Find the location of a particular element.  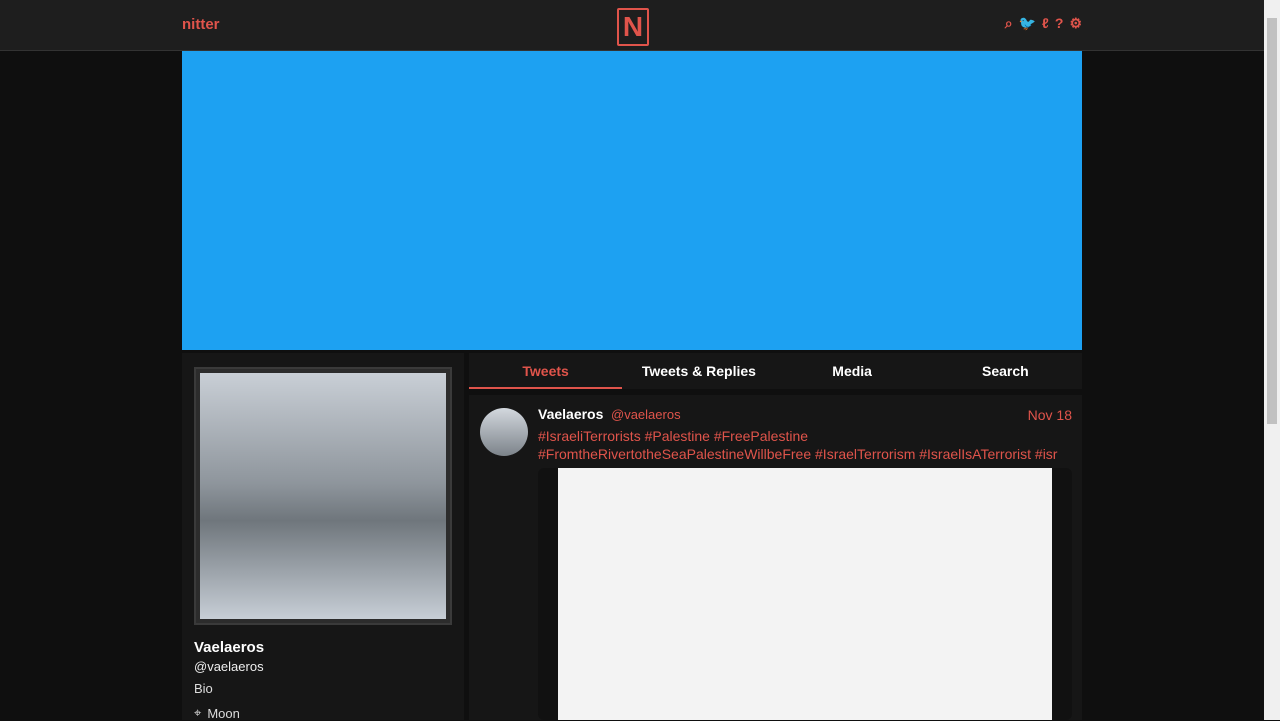

page-scrollbar is located at coordinates (1272, 360).